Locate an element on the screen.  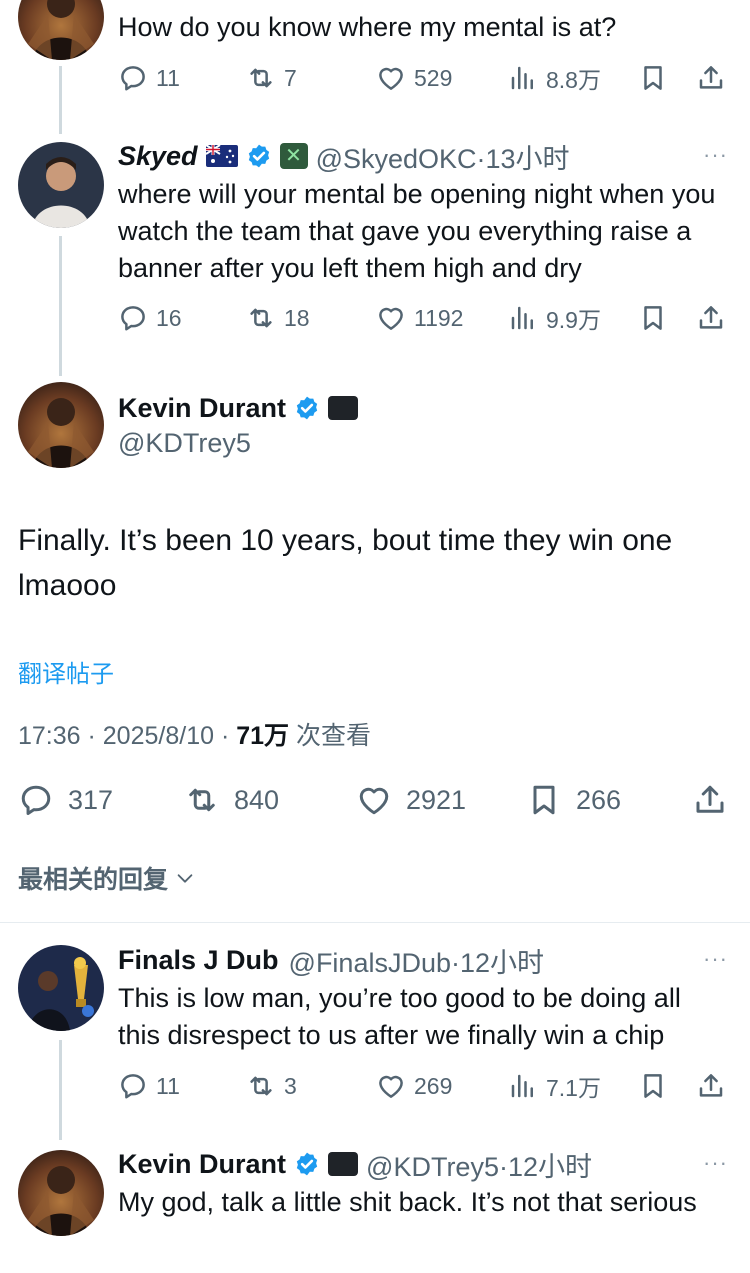
divider is located at coordinates (375, 922).